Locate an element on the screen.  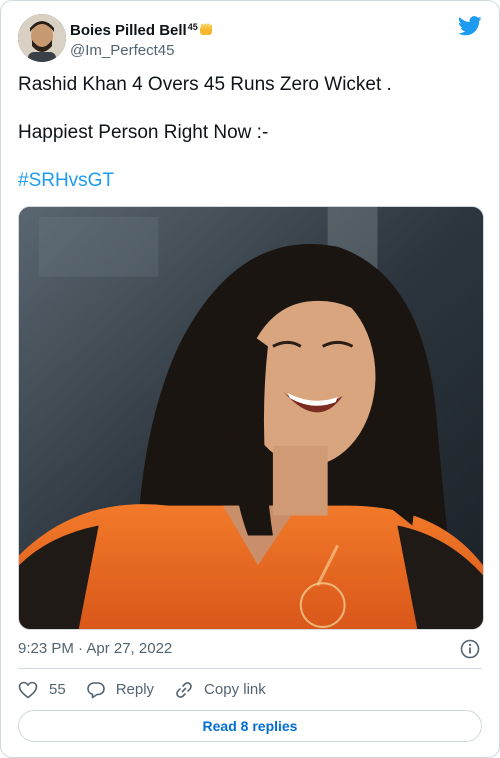
like-count: 55 is located at coordinates (57, 689).